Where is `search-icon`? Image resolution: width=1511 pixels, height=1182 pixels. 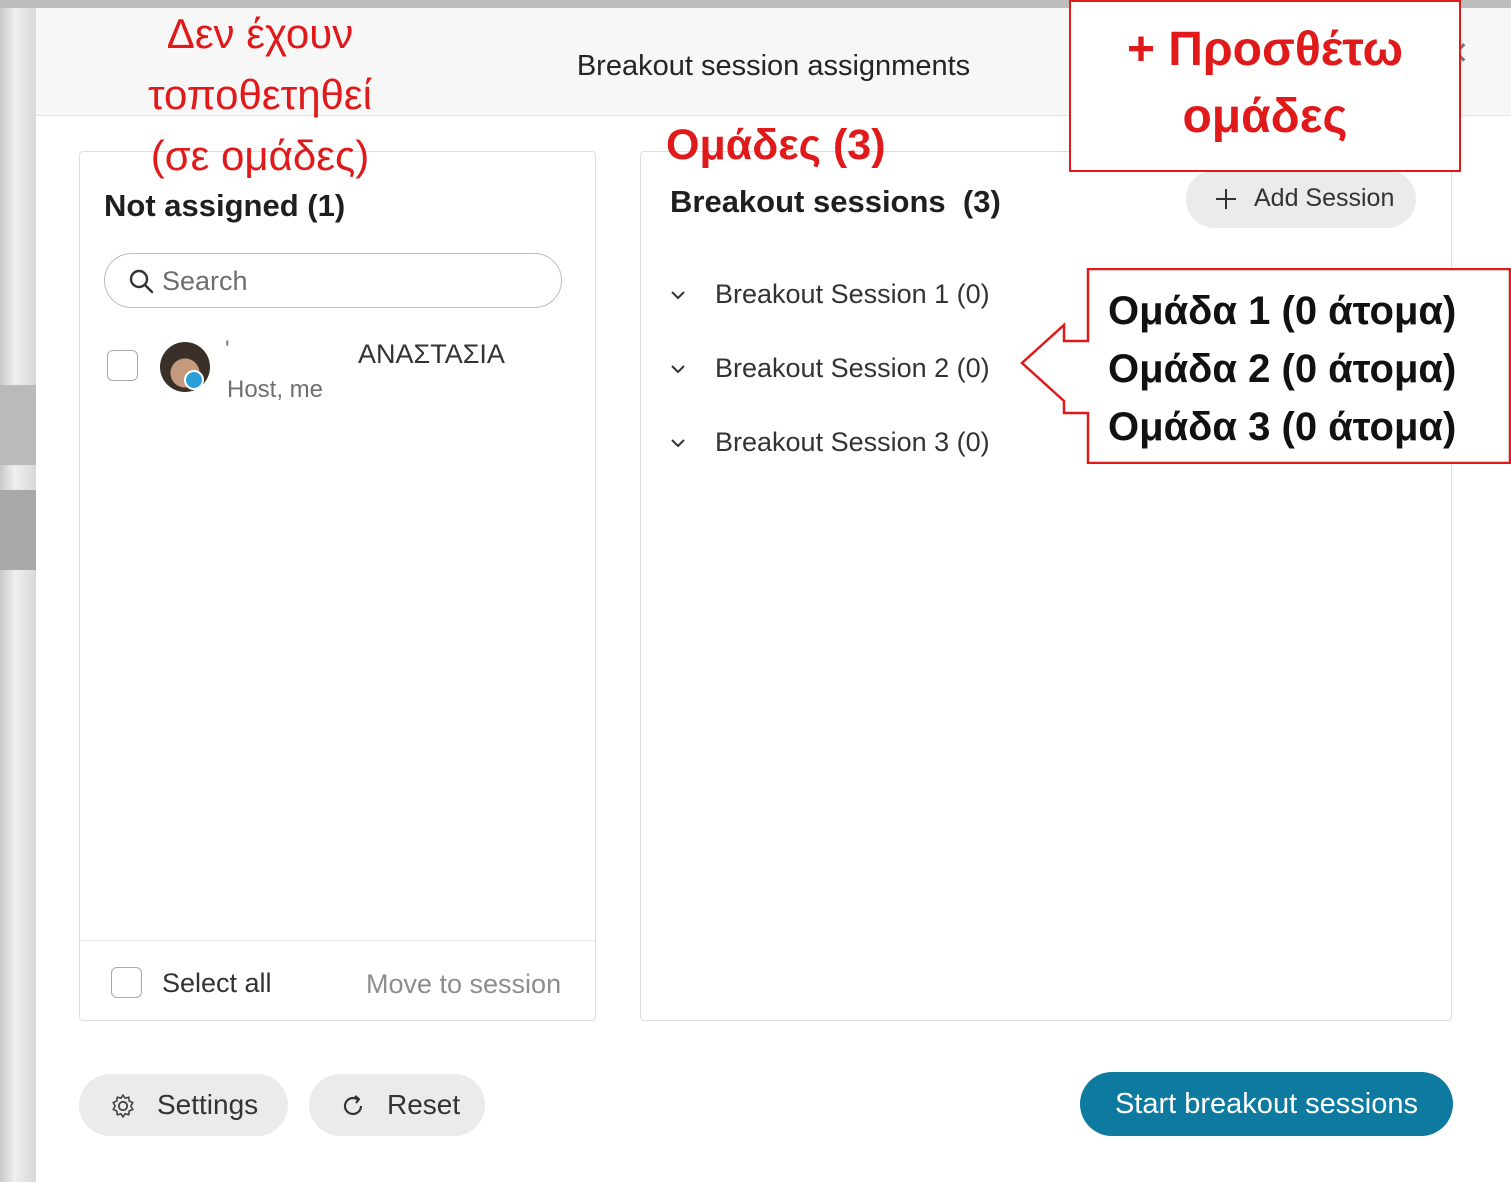 search-icon is located at coordinates (141, 281).